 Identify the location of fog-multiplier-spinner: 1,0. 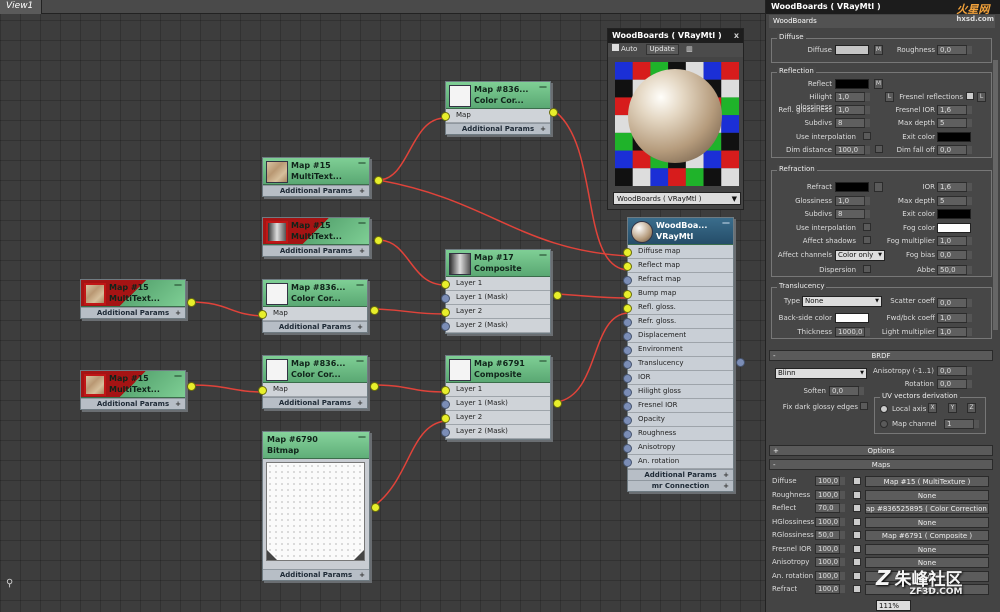
(954, 241).